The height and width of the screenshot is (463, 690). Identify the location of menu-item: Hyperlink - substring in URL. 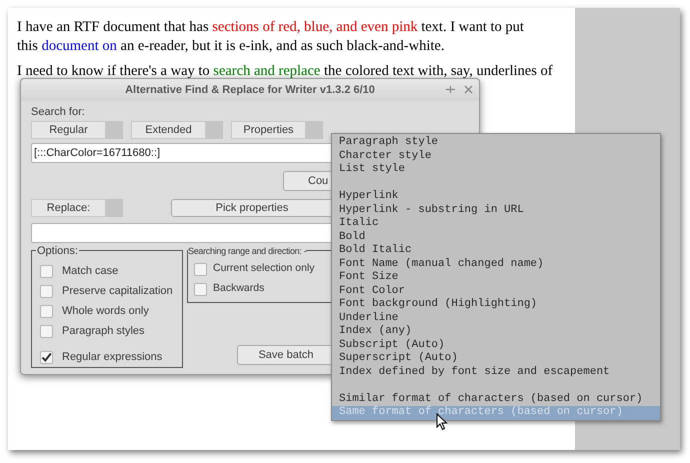
(496, 210).